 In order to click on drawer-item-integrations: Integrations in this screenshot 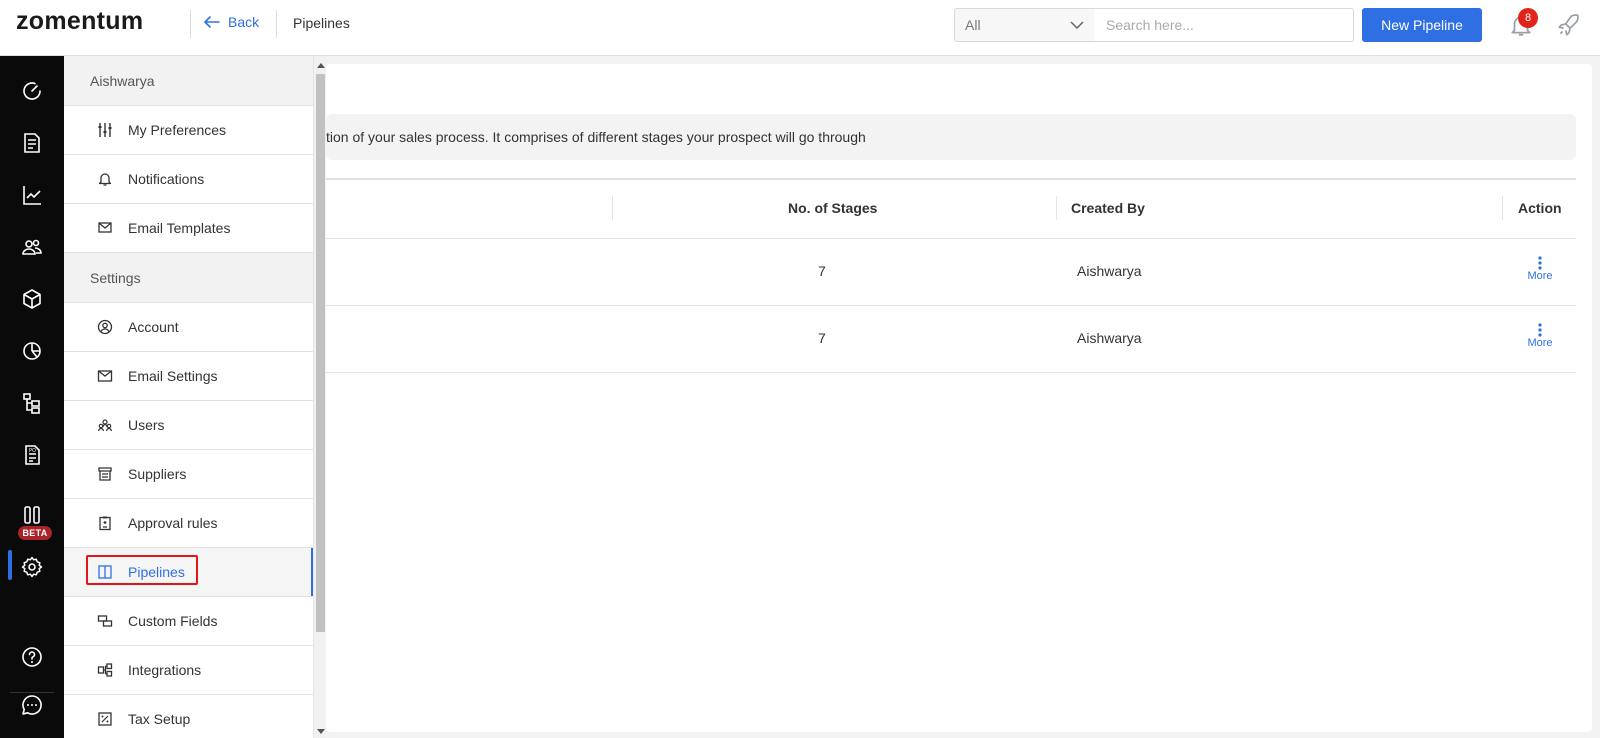, I will do `click(188, 670)`.